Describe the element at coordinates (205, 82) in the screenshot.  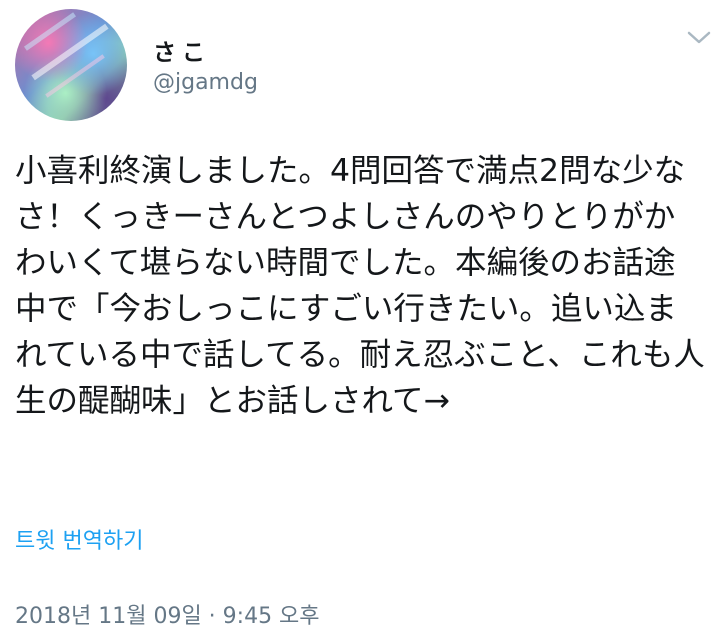
I see `user-handle: @jgamdg` at that location.